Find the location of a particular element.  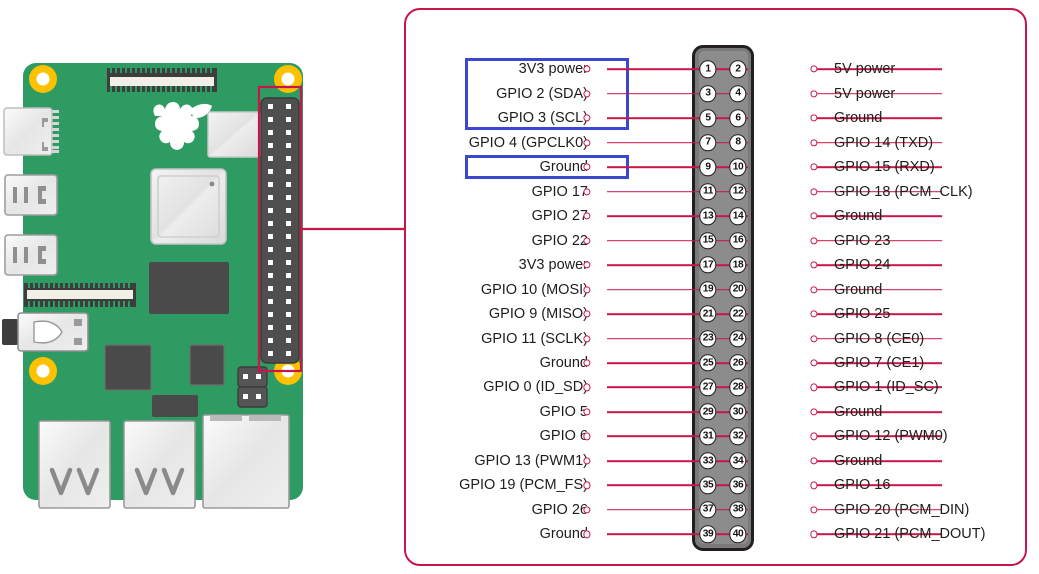

pin-number-27: 27 is located at coordinates (708, 387).